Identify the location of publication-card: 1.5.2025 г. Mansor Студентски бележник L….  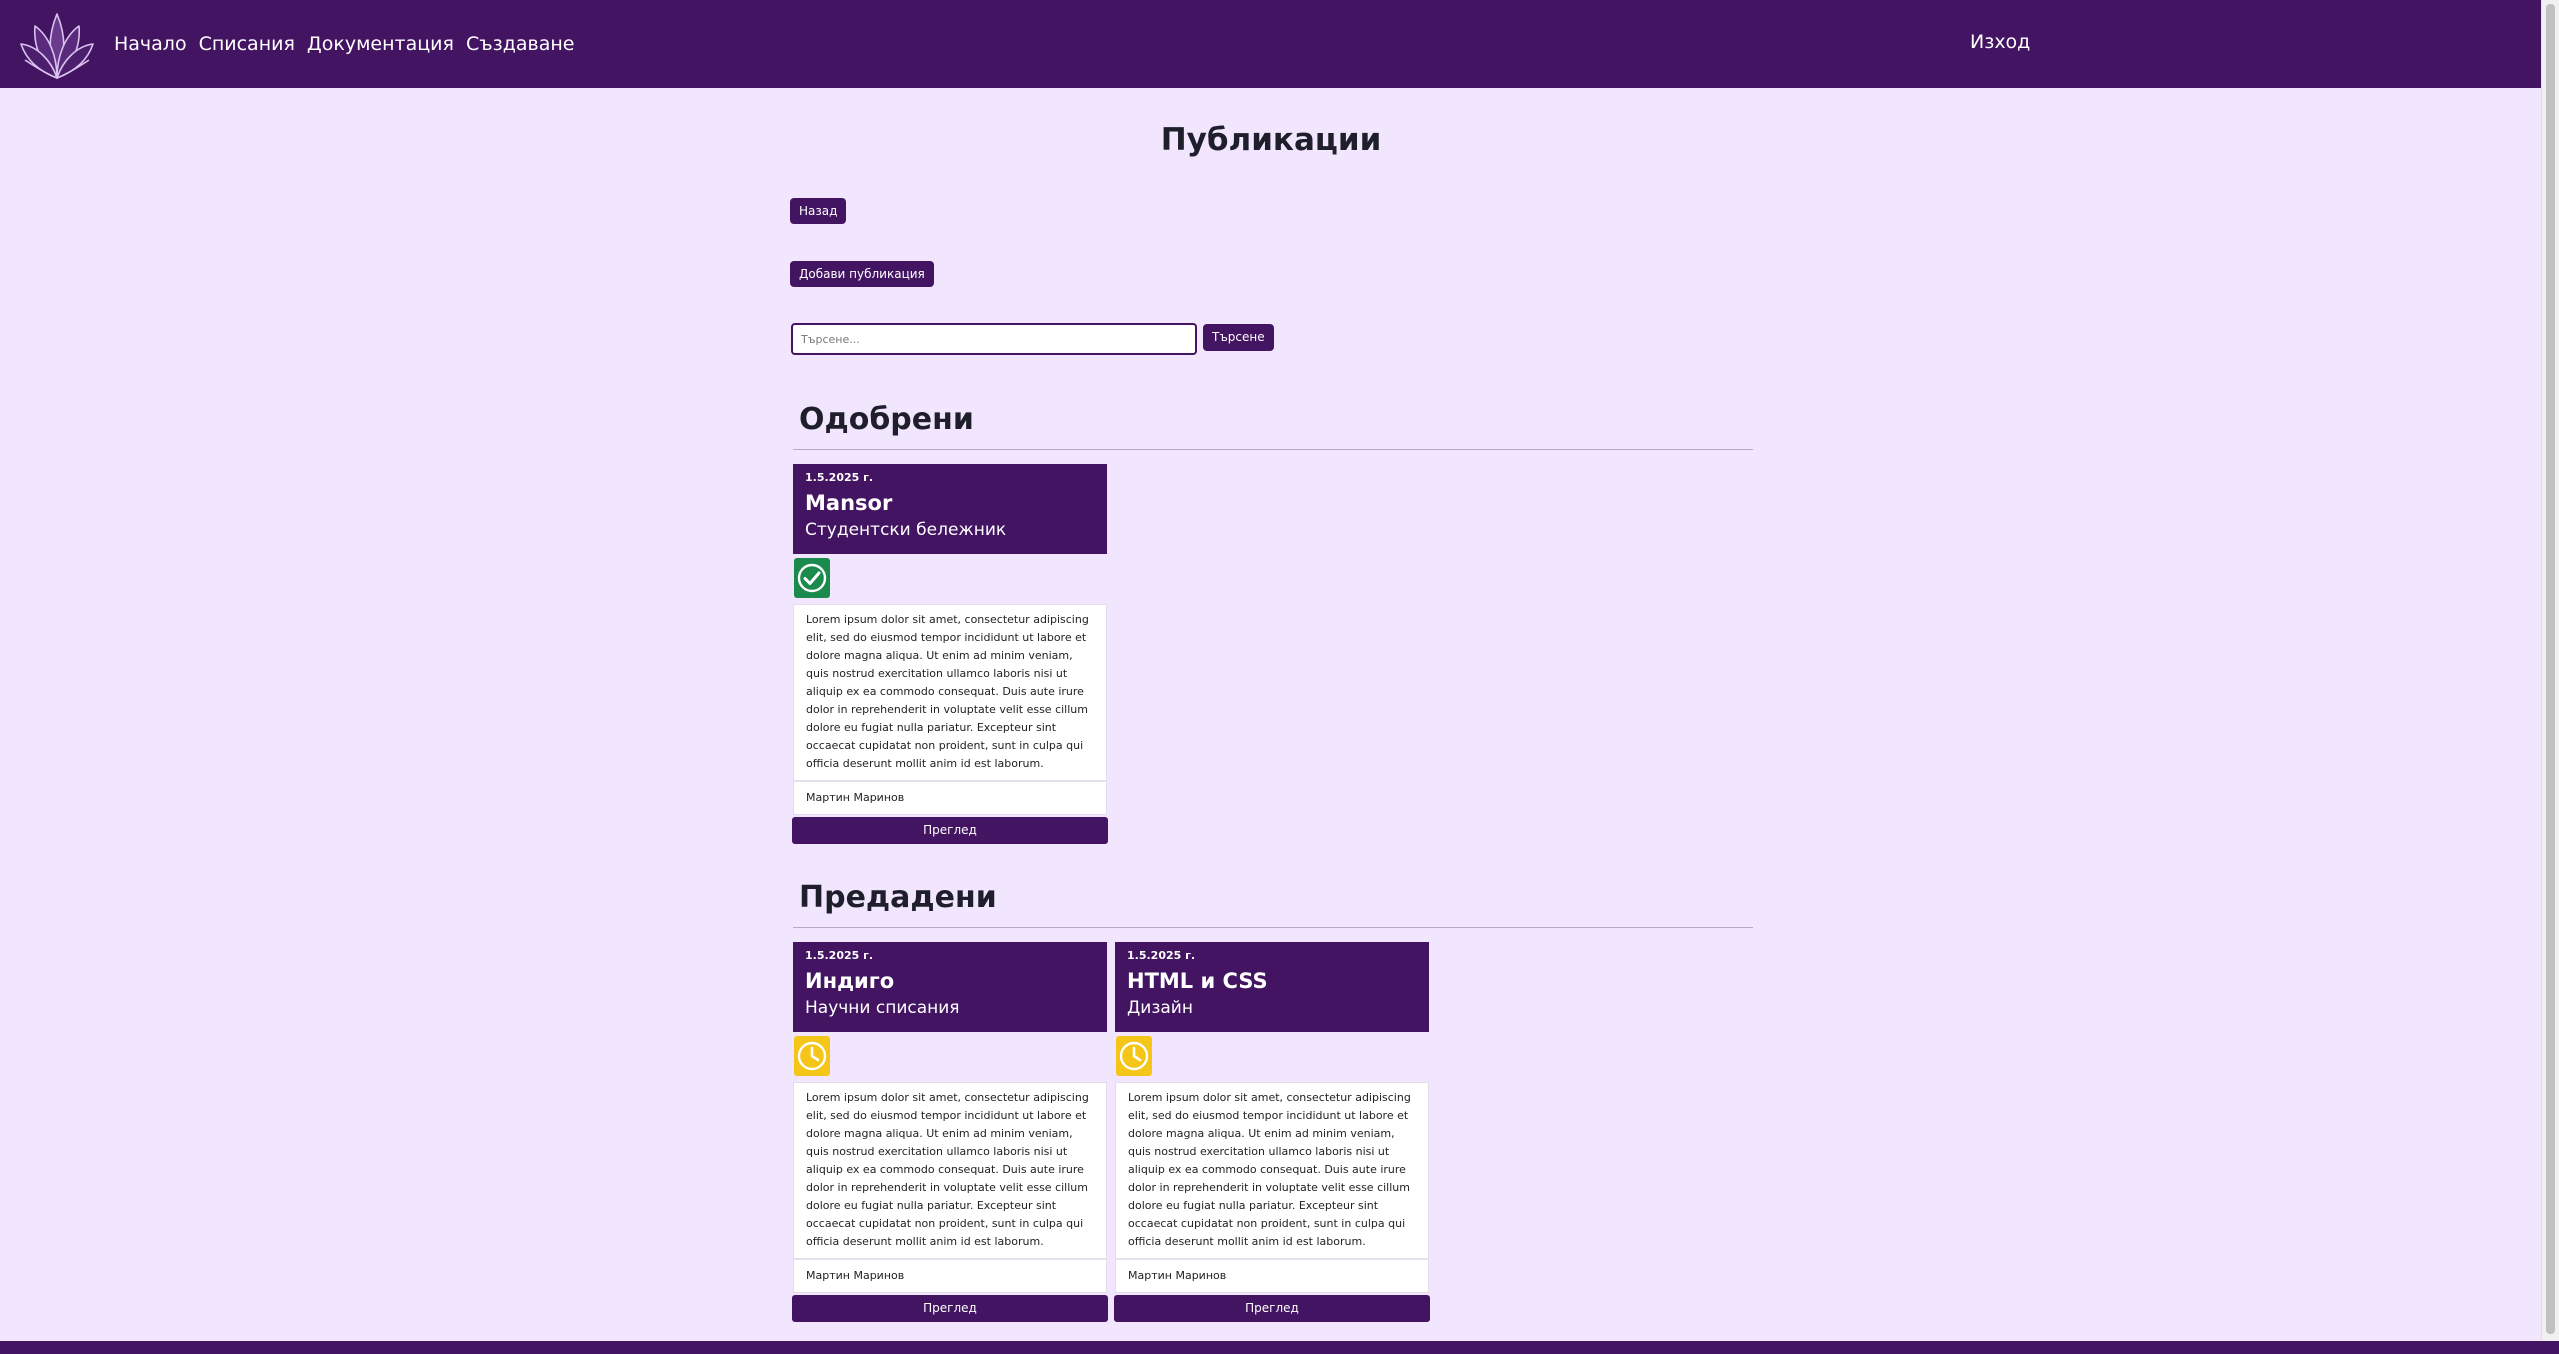
(950, 654).